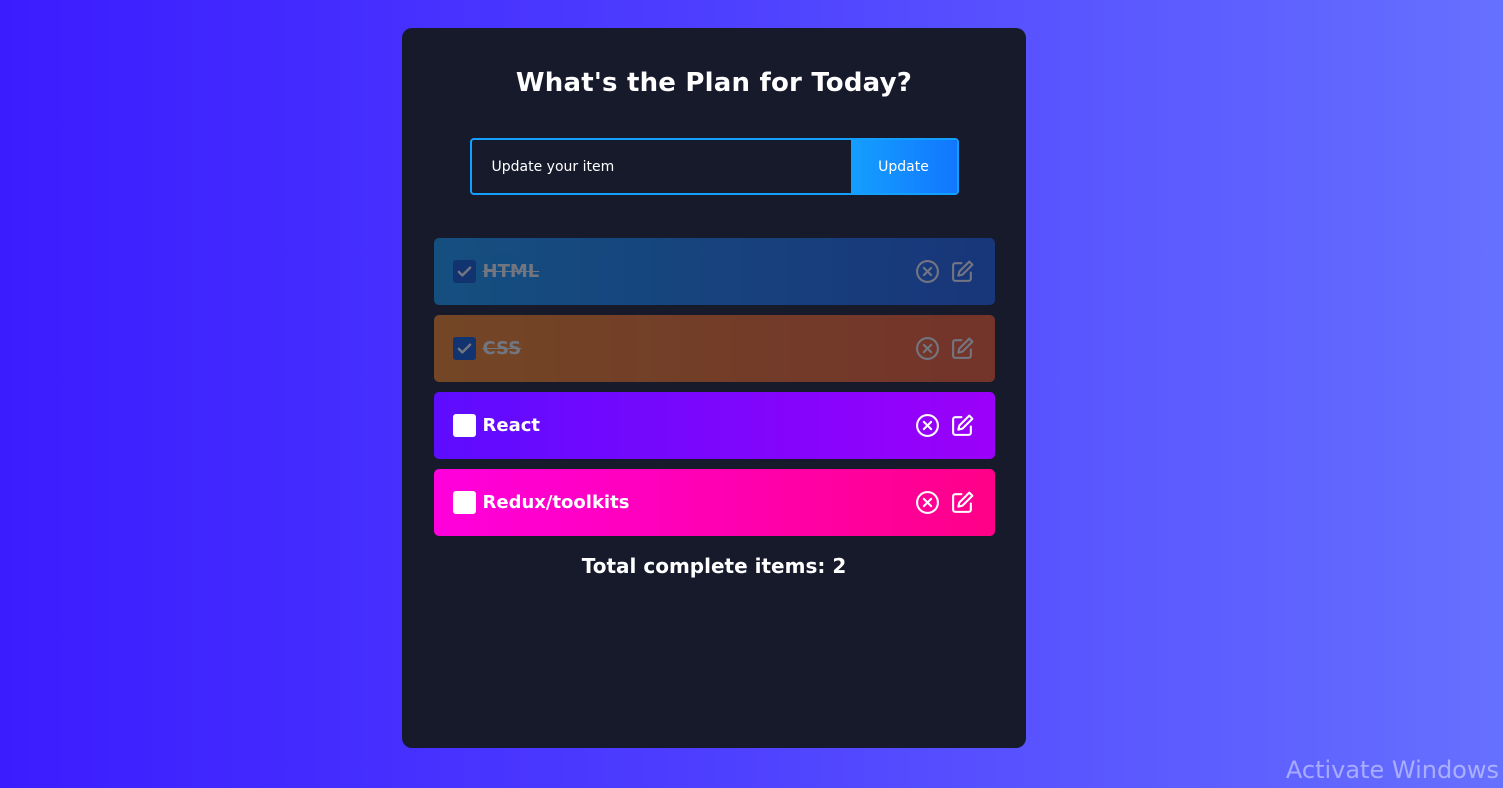  I want to click on item-label: React, so click(511, 425).